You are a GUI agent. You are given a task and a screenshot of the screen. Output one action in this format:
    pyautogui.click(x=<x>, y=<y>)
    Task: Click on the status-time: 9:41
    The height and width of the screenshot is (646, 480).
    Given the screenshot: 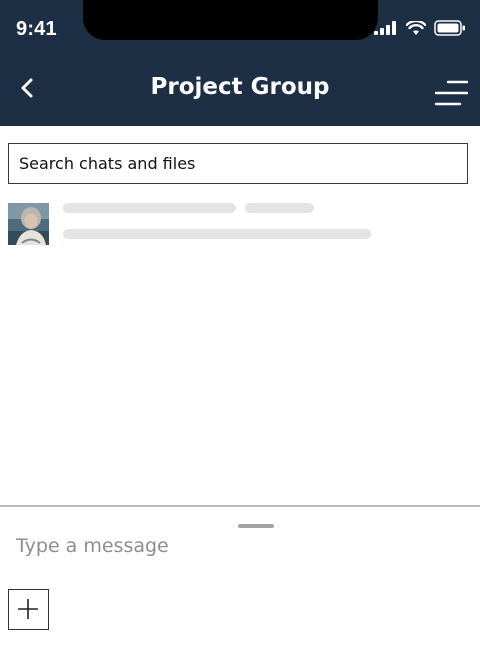 What is the action you would take?
    pyautogui.click(x=36, y=29)
    